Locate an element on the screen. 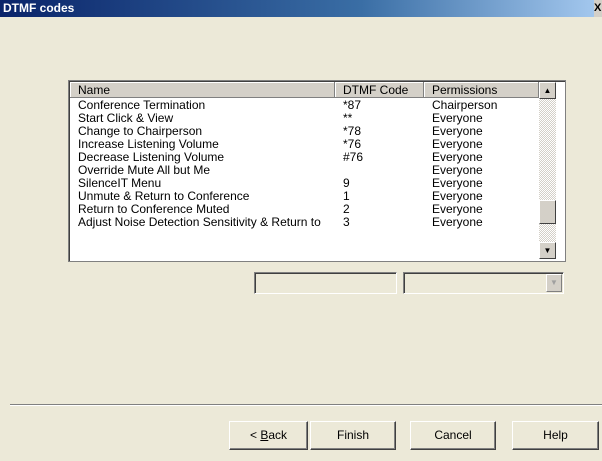  table-row: Unmute & Return to Conference 1 Everyone is located at coordinates (304, 196).